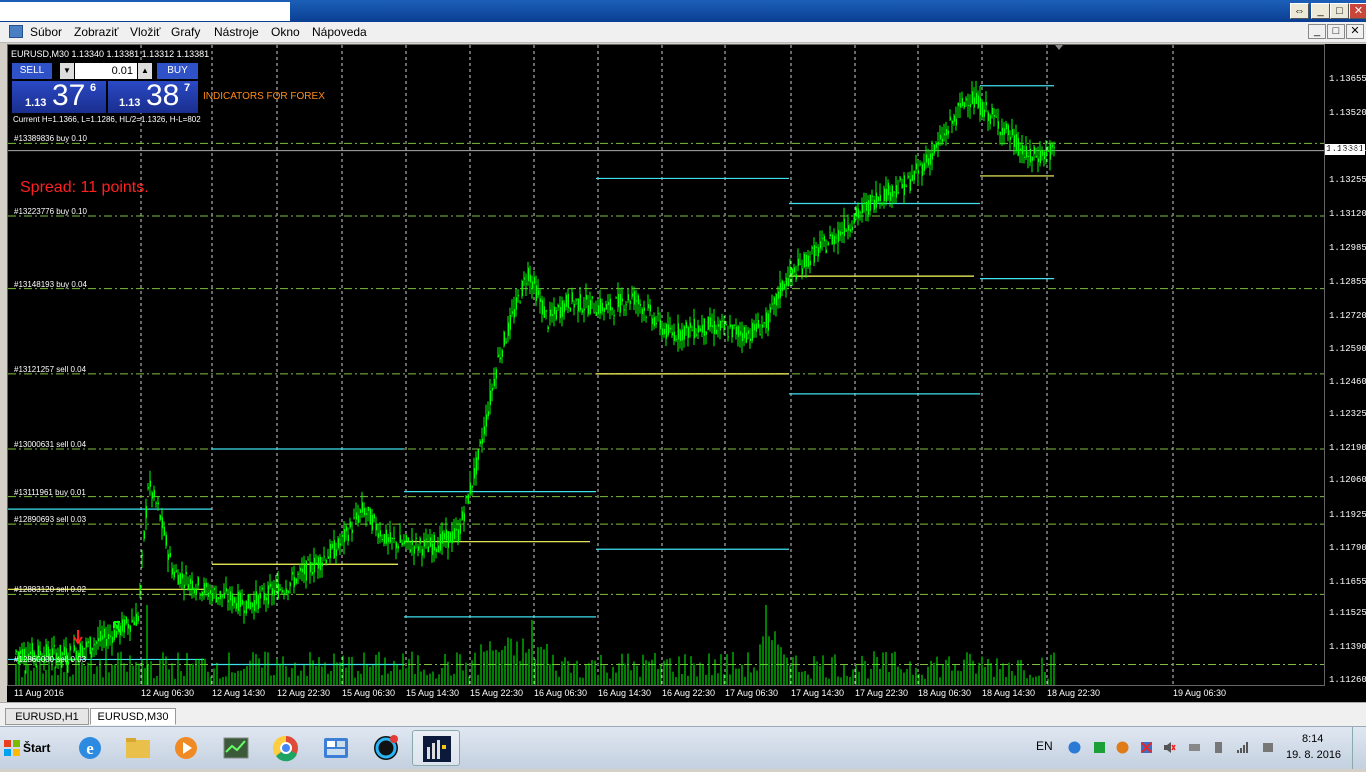  What do you see at coordinates (145, 32) in the screenshot?
I see `menu-insert: Vložiť` at bounding box center [145, 32].